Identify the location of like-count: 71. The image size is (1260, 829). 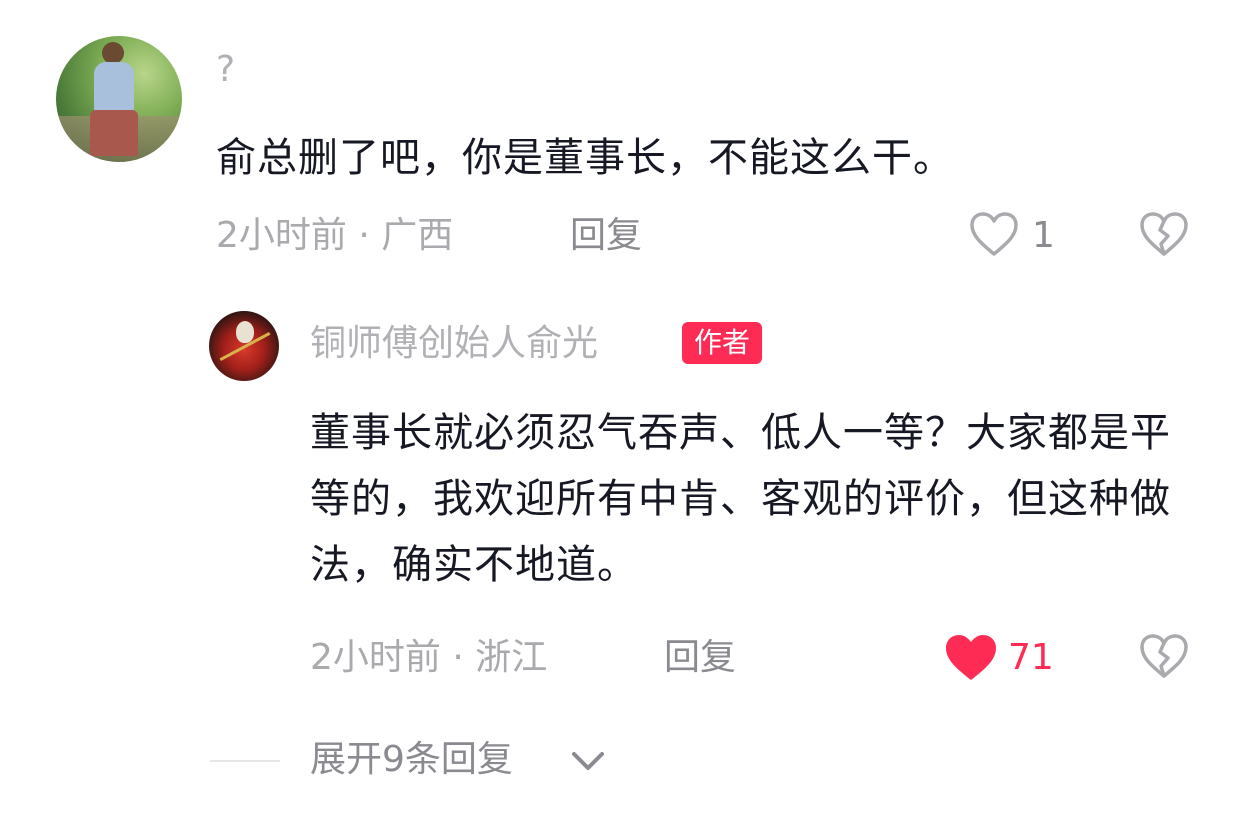
(1031, 657).